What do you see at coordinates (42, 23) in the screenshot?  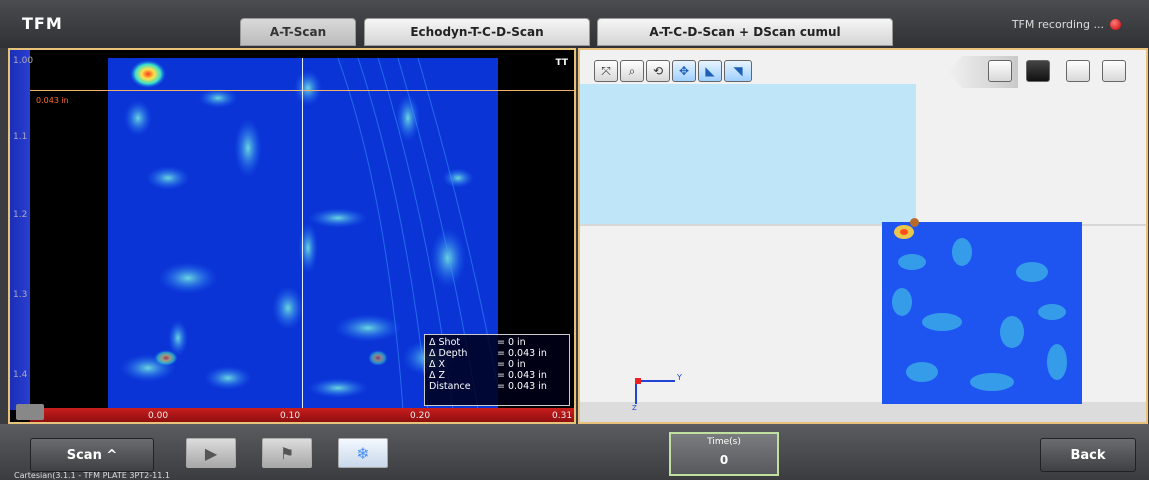 I see `app-title: TFM` at bounding box center [42, 23].